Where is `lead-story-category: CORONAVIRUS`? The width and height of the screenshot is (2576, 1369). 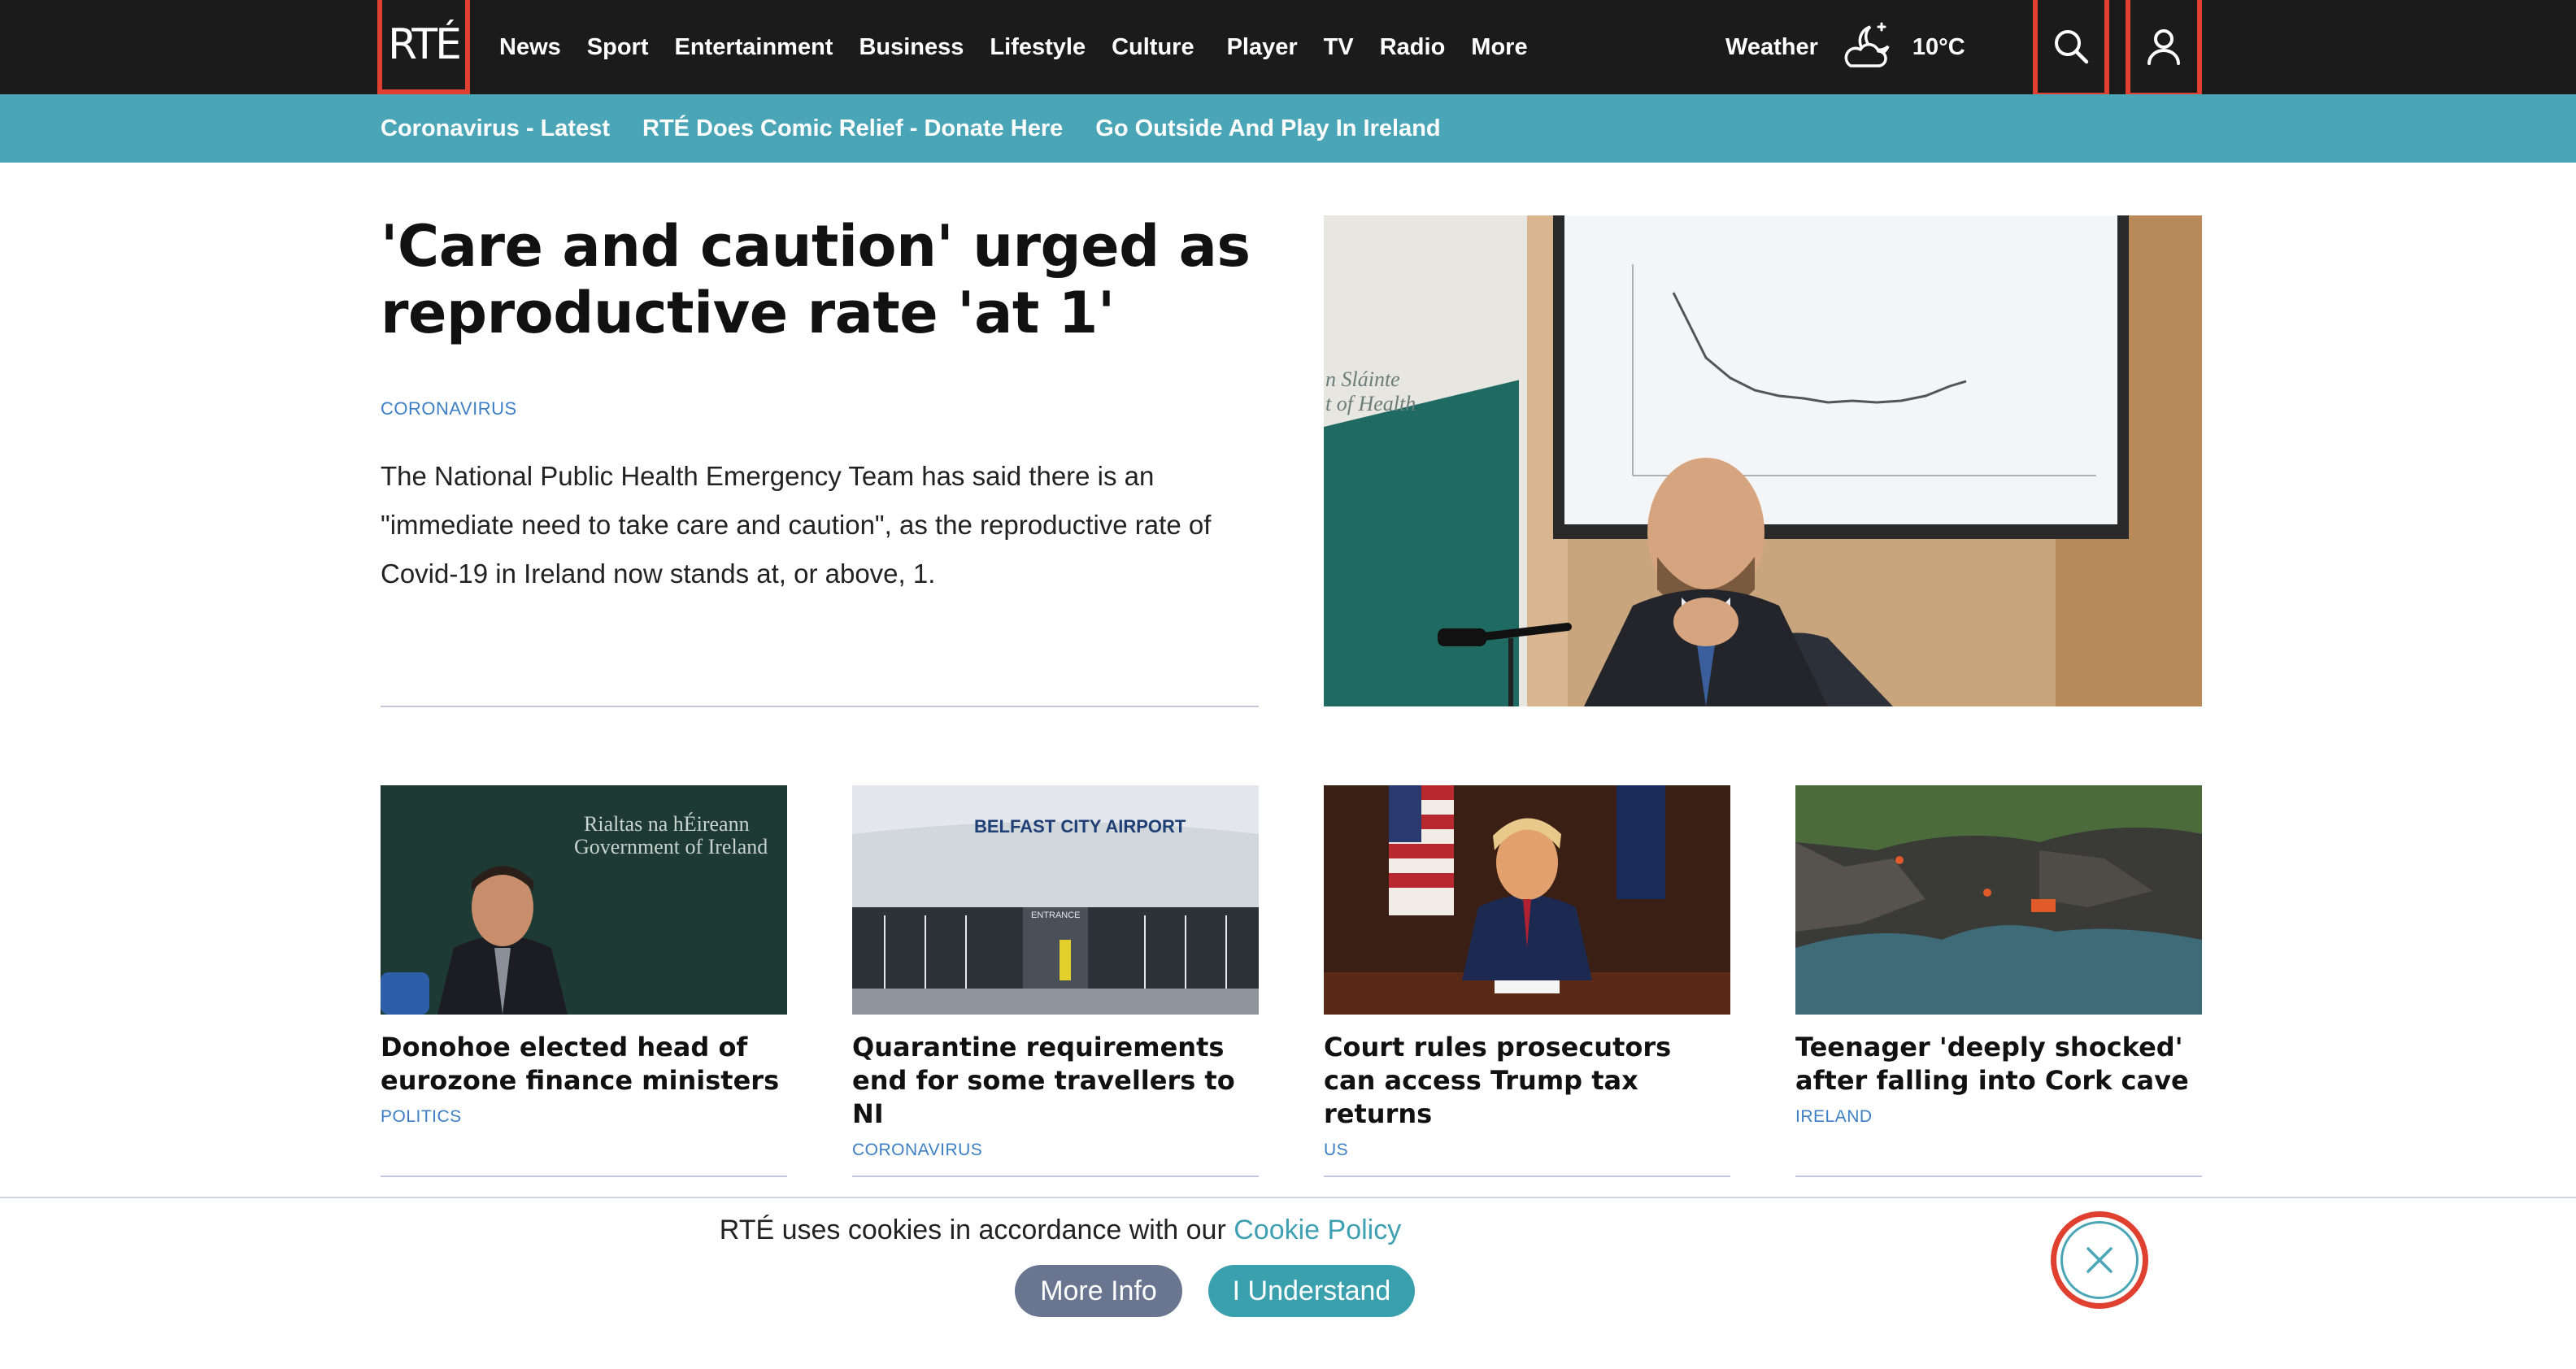
lead-story-category: CORONAVIRUS is located at coordinates (449, 408).